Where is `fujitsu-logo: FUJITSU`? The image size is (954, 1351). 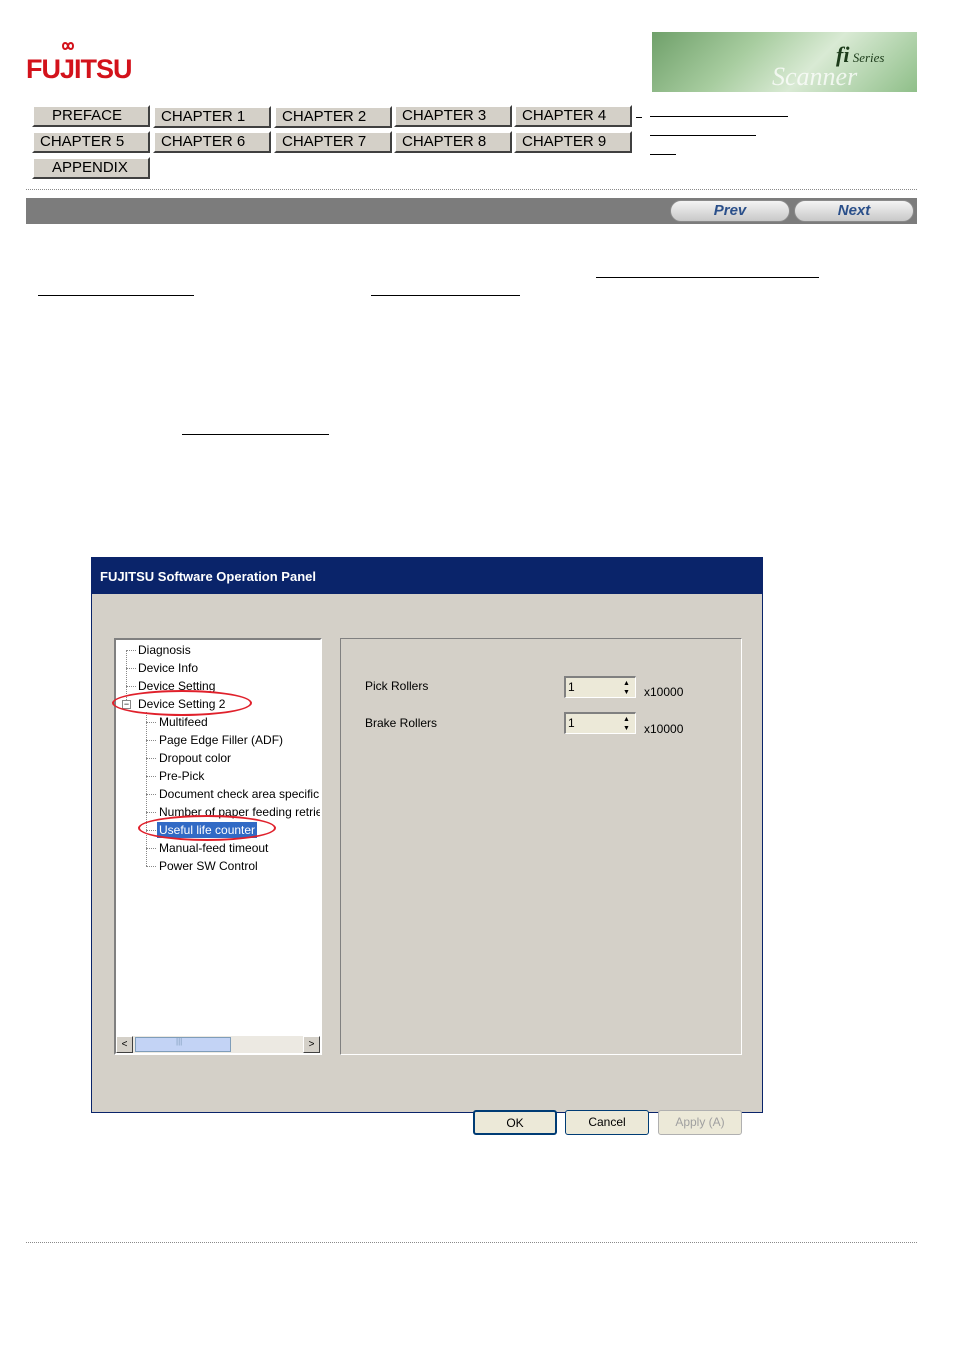
fujitsu-logo: FUJITSU is located at coordinates (79, 62).